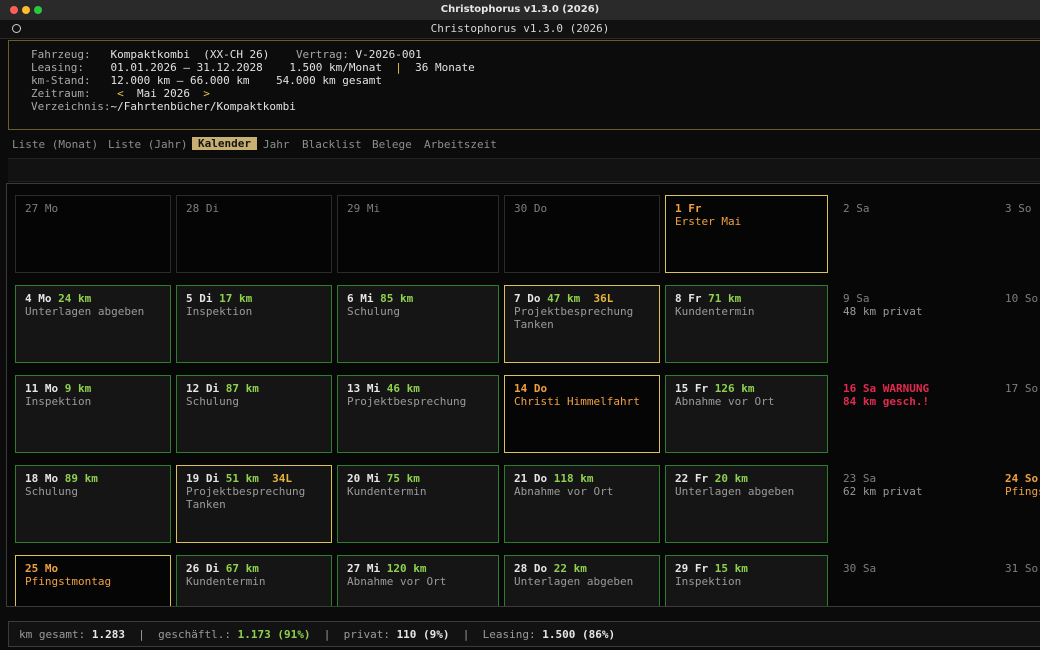  I want to click on calendar-day-cell: 2 Sa, so click(911, 234).